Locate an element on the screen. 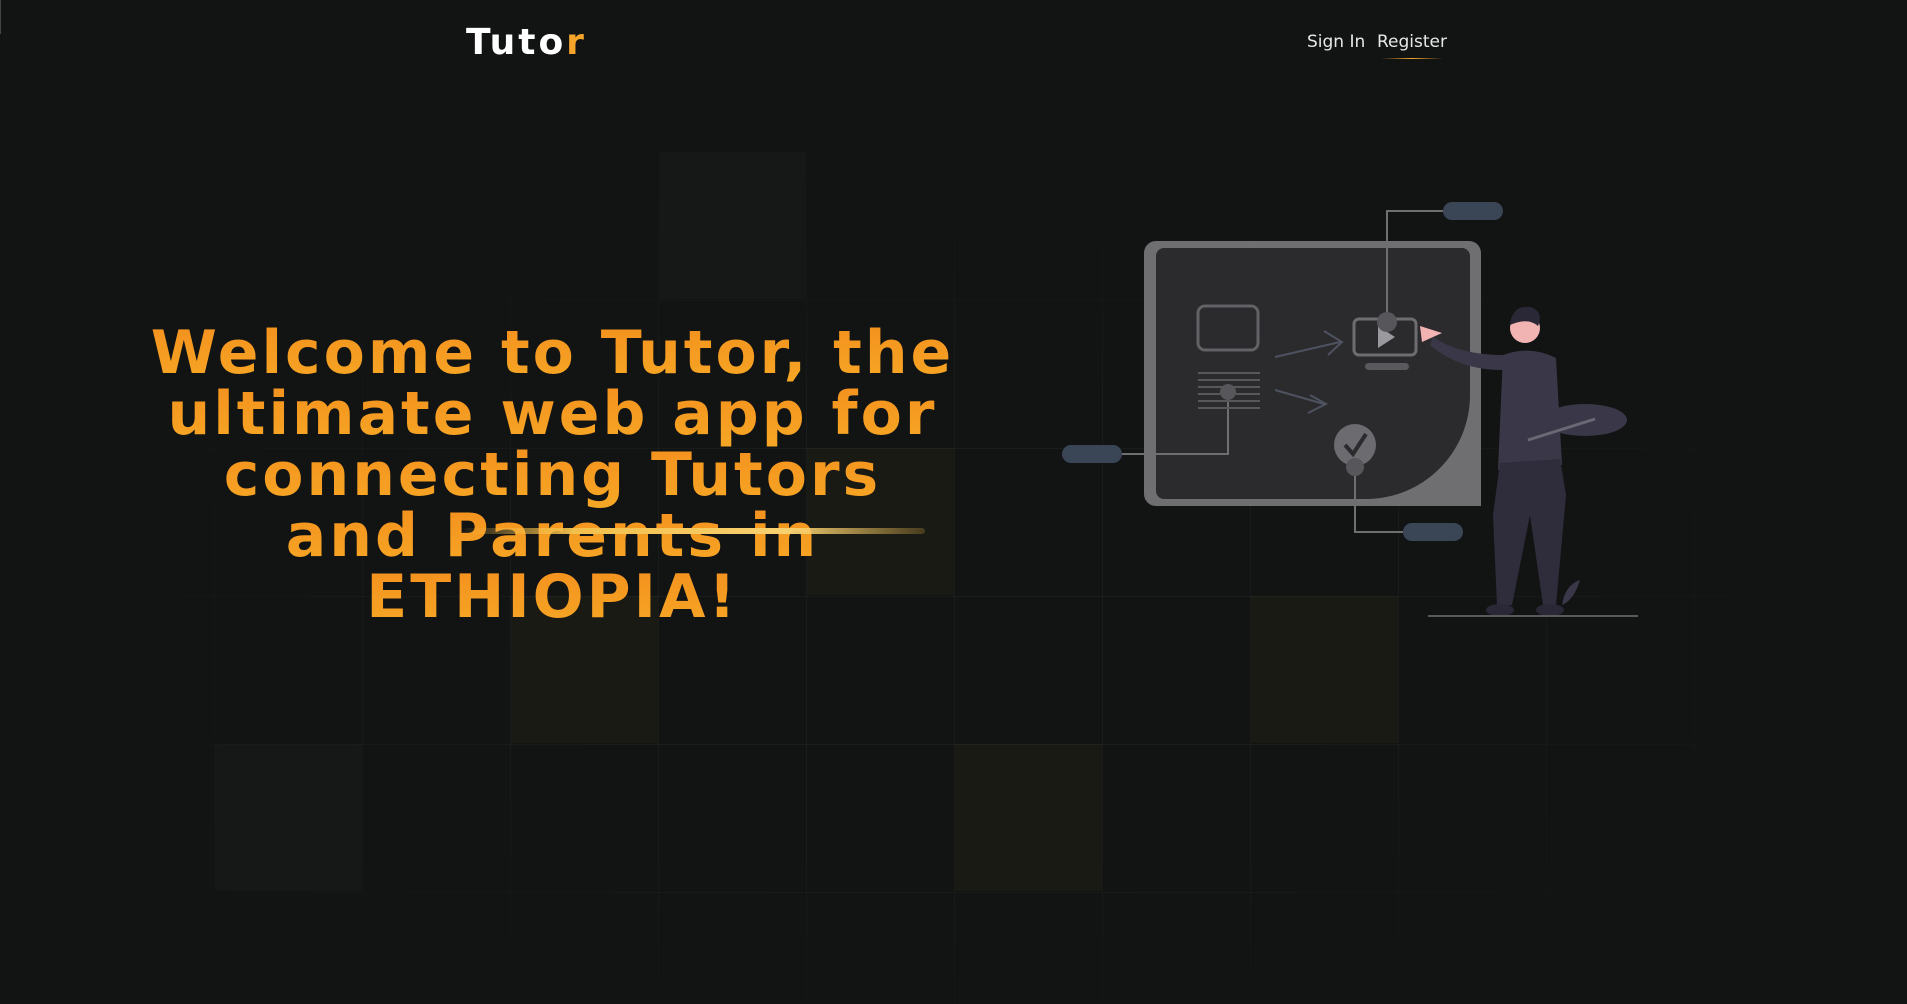 This screenshot has width=1907, height=1004. headline-underline-brush is located at coordinates (692, 531).